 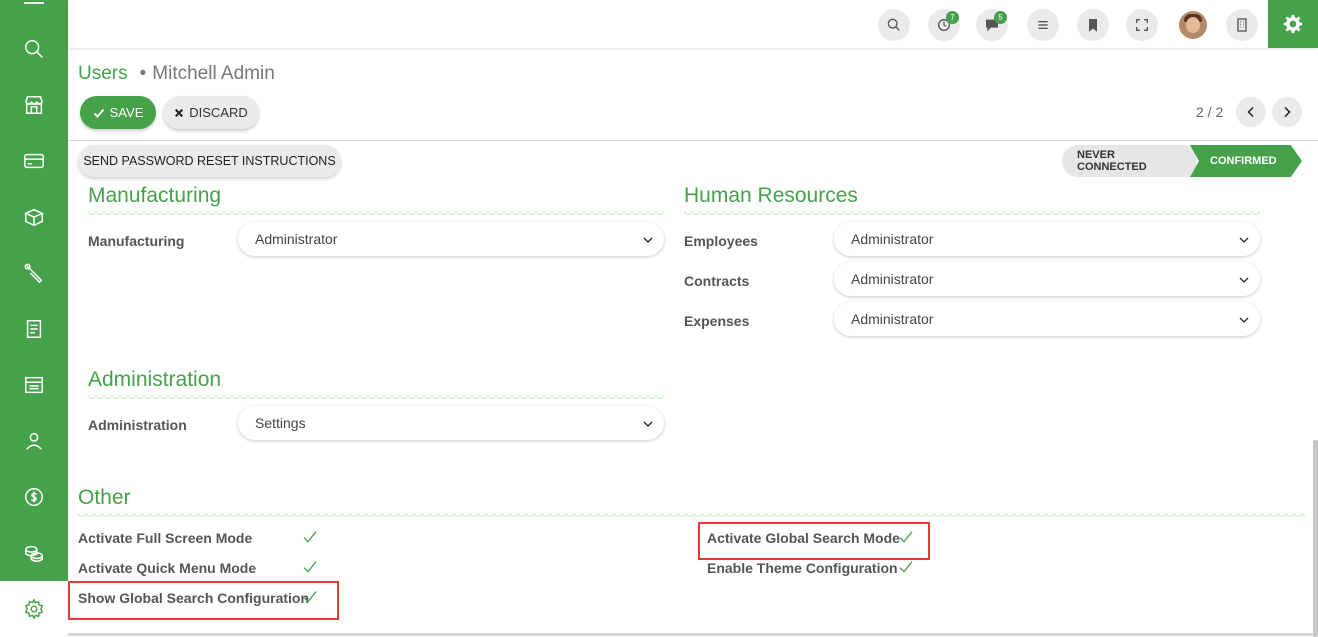 I want to click on coins-icon, so click(x=34, y=553).